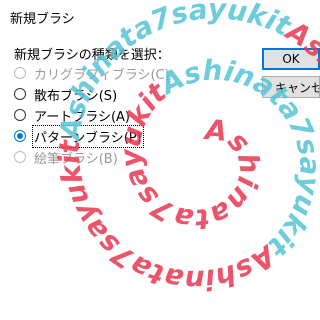 This screenshot has width=320, height=320. Describe the element at coordinates (75, 94) in the screenshot. I see `radio-label: 散布ブラシ(S)` at that location.